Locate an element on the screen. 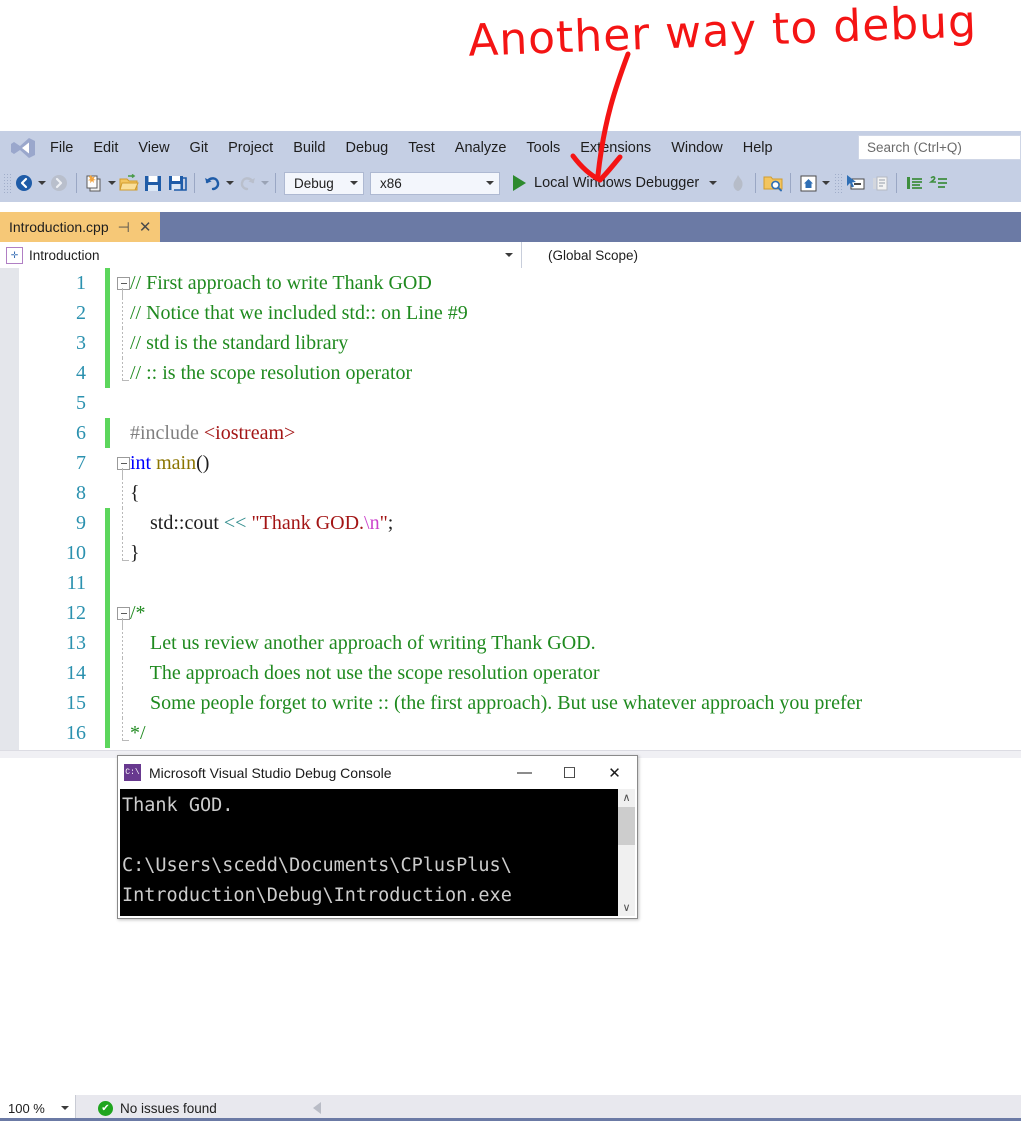 The height and width of the screenshot is (1121, 1021). code-line: 12 /* is located at coordinates (510, 613).